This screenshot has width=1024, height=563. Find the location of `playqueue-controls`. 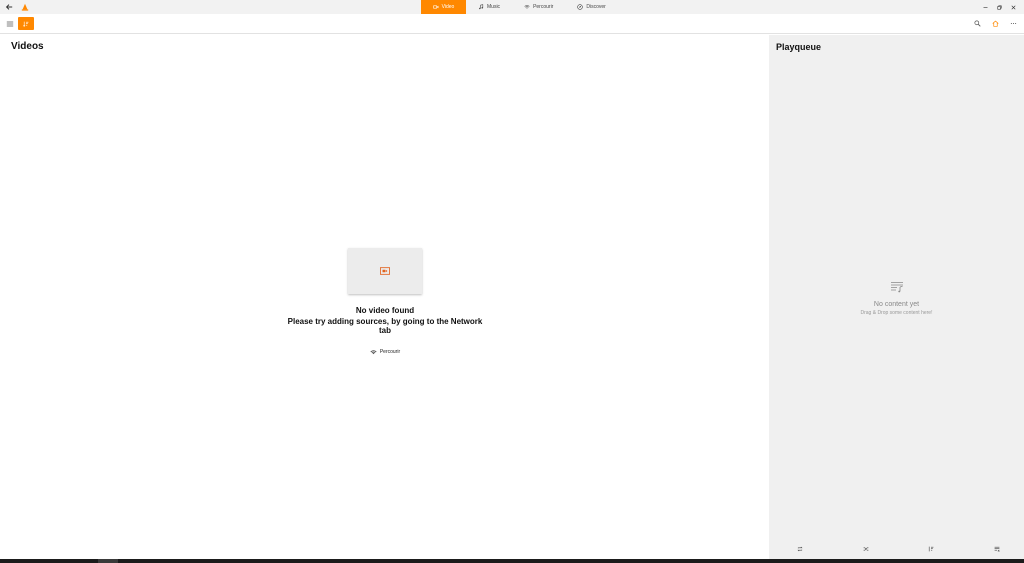

playqueue-controls is located at coordinates (896, 549).